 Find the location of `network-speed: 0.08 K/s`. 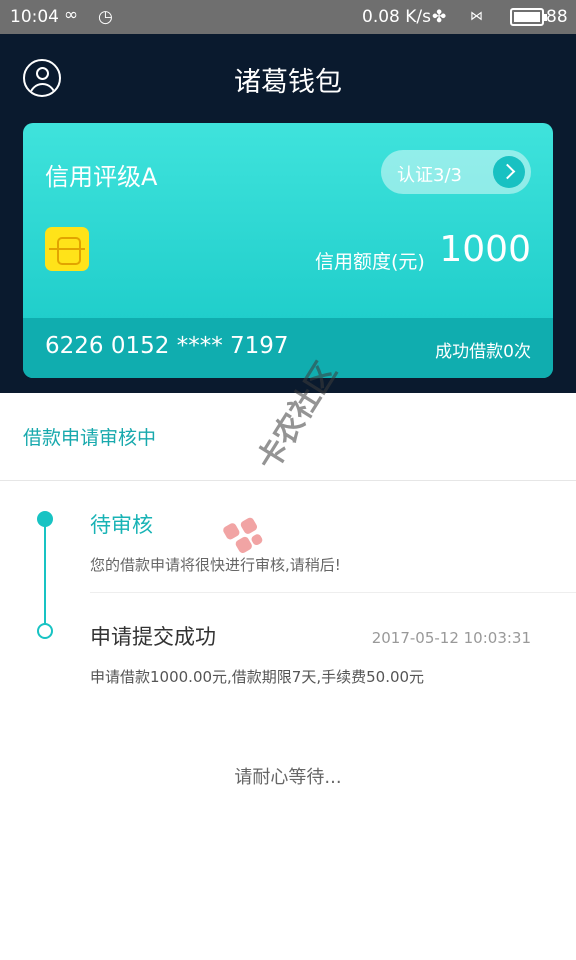

network-speed: 0.08 K/s is located at coordinates (396, 17).